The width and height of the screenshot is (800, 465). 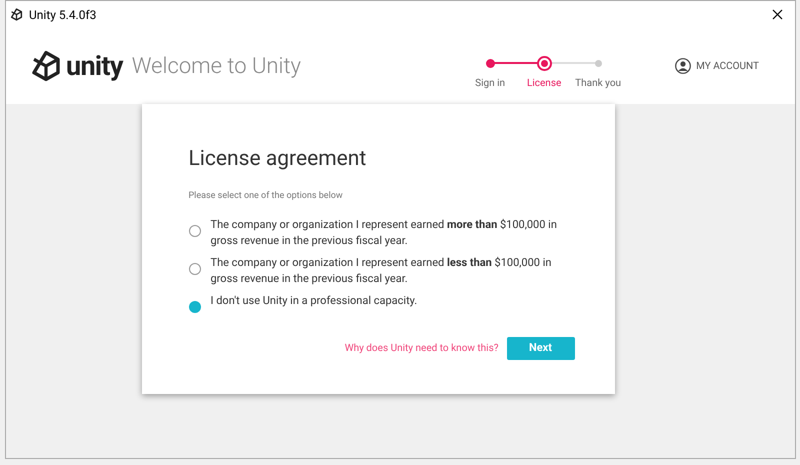 What do you see at coordinates (777, 14) in the screenshot?
I see `close-icon` at bounding box center [777, 14].